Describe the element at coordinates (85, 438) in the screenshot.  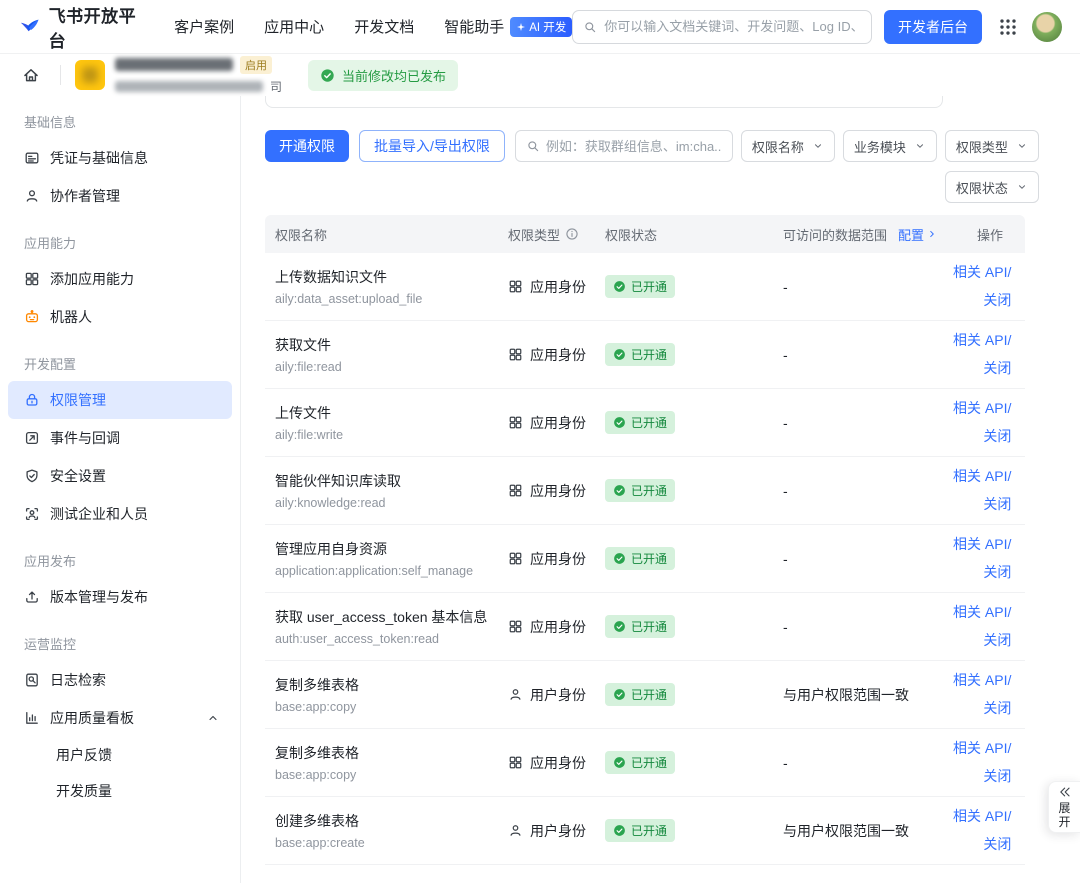
I see `sidebar-item-label: 事件与回调` at that location.